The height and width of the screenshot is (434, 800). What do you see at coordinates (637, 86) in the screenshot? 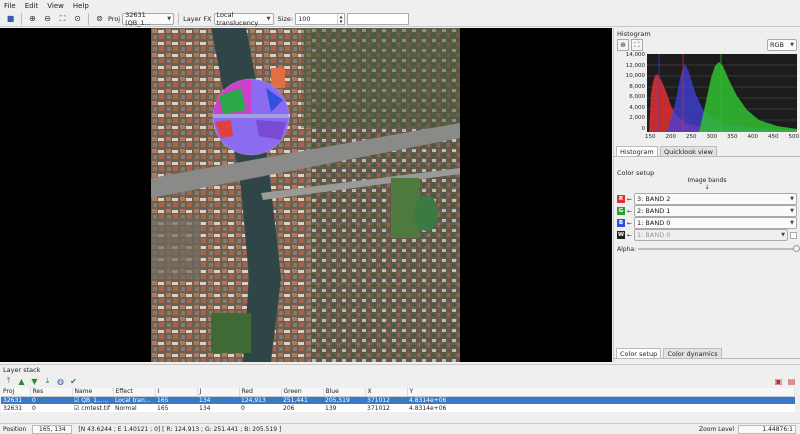
I see `histogram-y-tick: 8,000` at bounding box center [637, 86].